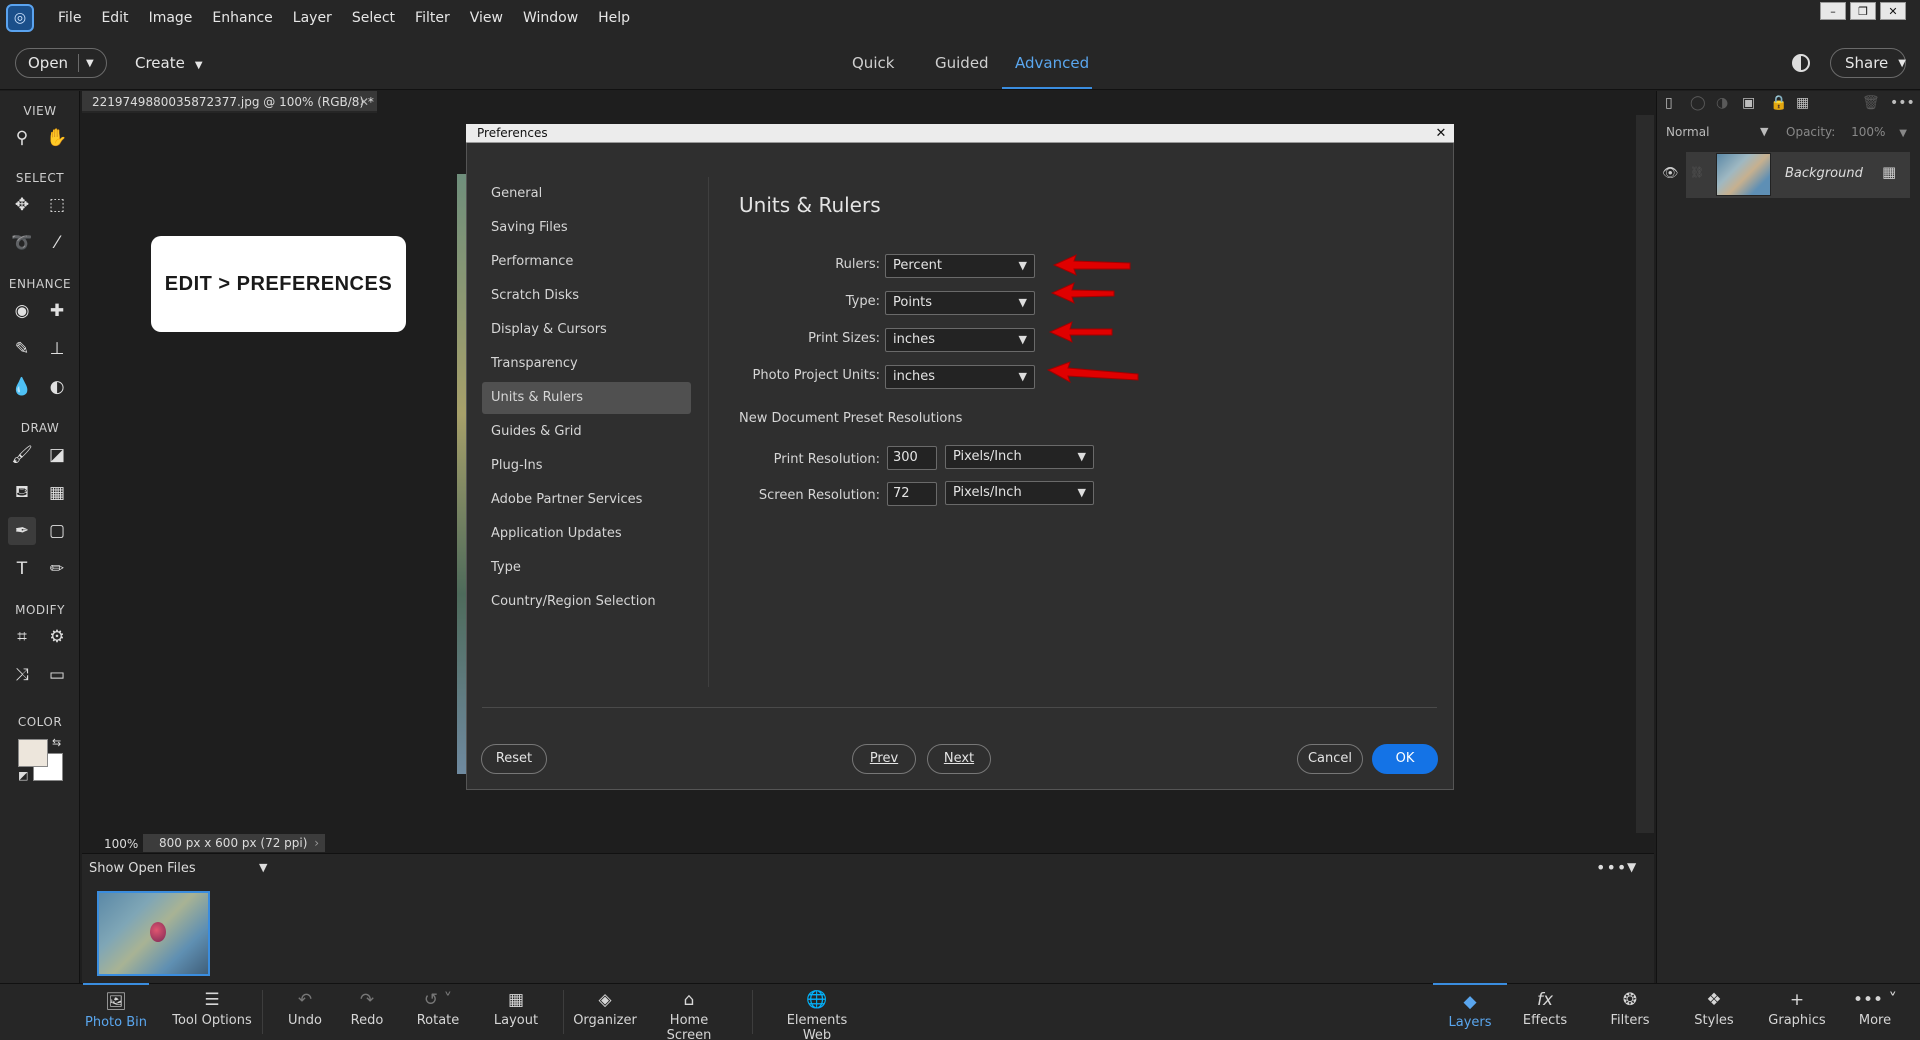 This screenshot has width=1920, height=1040. Describe the element at coordinates (550, 18) in the screenshot. I see `menu-window: Window` at that location.